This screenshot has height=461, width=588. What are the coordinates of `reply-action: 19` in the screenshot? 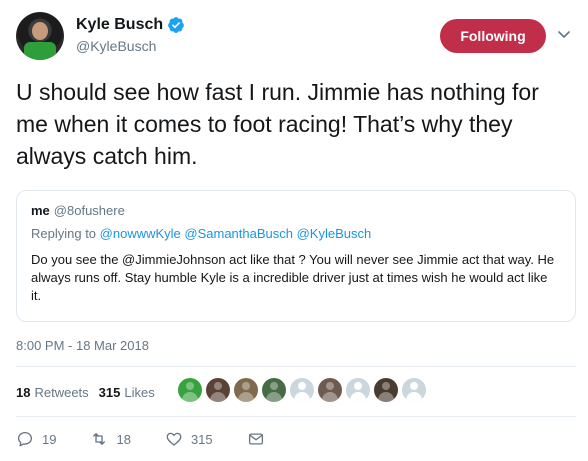 It's located at (36, 439).